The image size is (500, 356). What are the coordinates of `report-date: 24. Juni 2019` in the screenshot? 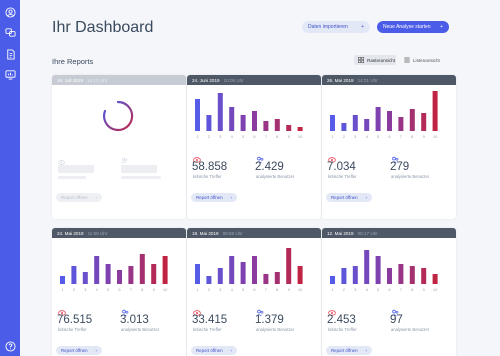 It's located at (206, 80).